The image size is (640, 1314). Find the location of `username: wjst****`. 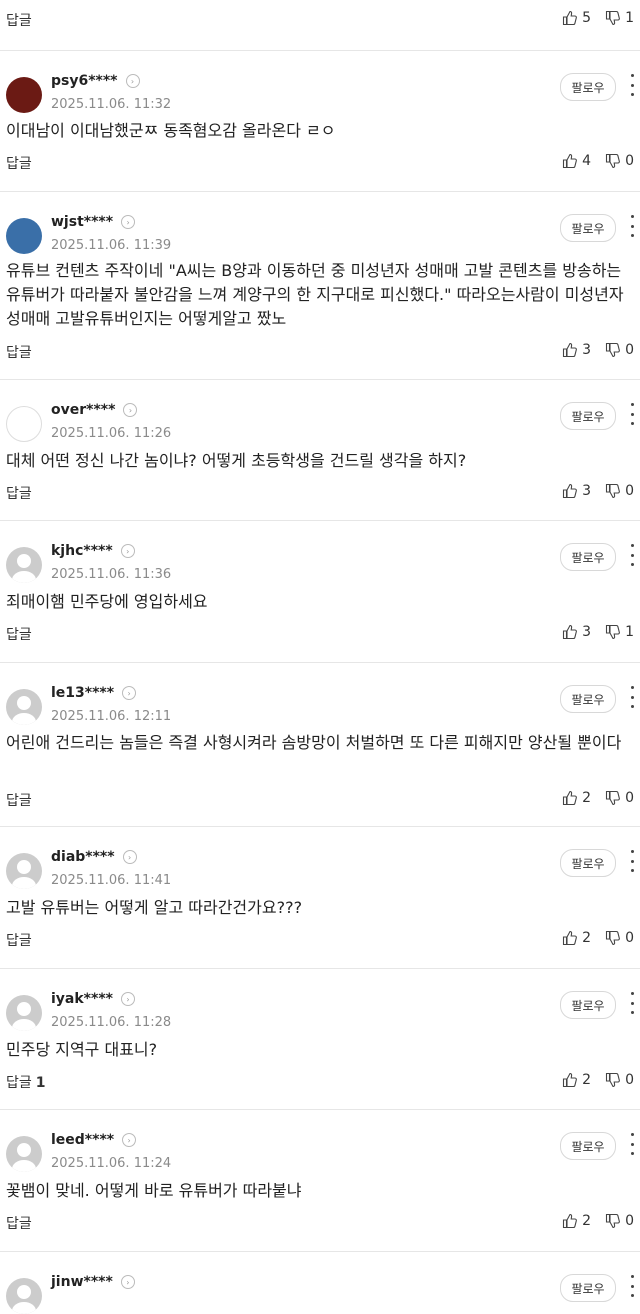

username: wjst**** is located at coordinates (82, 222).